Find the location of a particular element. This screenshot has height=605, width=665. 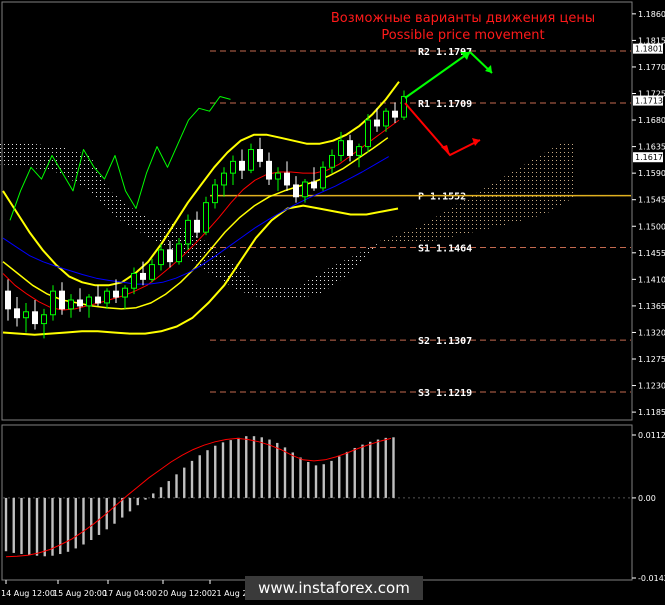

time-tick-label: 14 Aug 12:00 is located at coordinates (28, 593).